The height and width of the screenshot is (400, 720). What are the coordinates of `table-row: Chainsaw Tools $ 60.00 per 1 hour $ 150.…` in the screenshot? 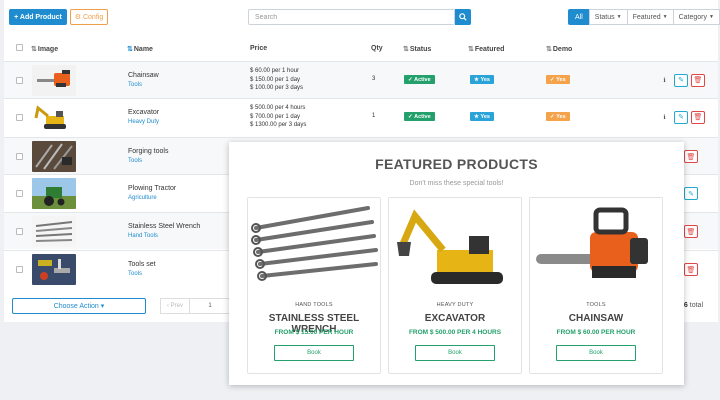 It's located at (361, 79).